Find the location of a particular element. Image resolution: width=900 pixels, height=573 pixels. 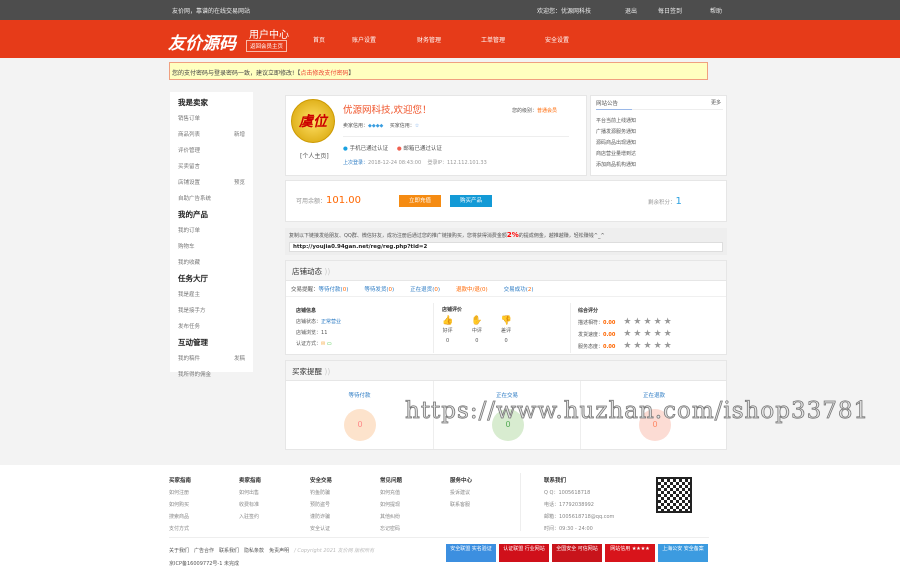

help-link: 帮助 is located at coordinates (716, 10).